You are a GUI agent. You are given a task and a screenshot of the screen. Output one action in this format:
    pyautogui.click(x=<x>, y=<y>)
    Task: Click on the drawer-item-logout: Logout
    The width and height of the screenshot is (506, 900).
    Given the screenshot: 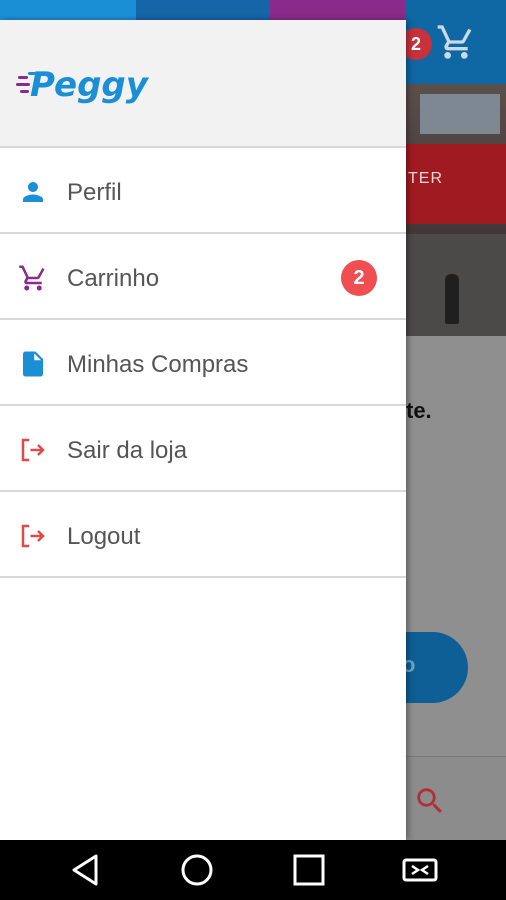 What is the action you would take?
    pyautogui.click(x=203, y=535)
    